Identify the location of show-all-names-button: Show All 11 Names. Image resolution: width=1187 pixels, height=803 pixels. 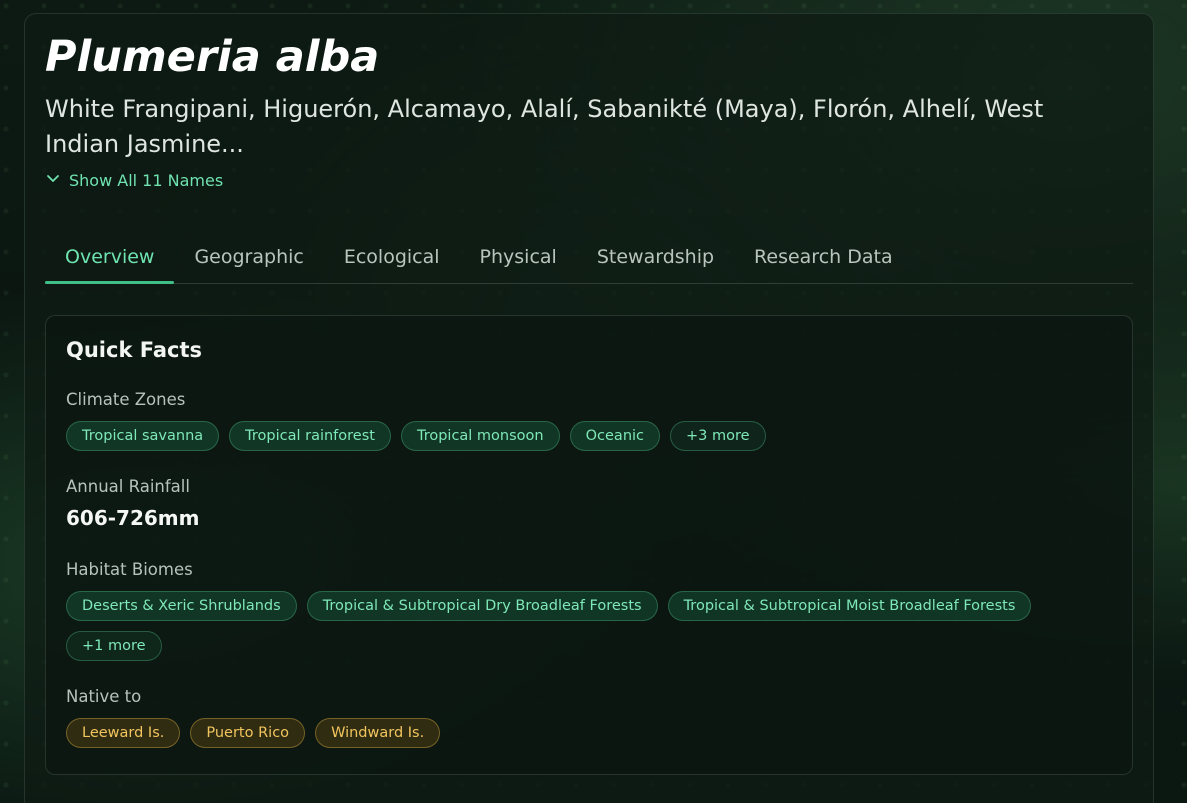
(134, 180).